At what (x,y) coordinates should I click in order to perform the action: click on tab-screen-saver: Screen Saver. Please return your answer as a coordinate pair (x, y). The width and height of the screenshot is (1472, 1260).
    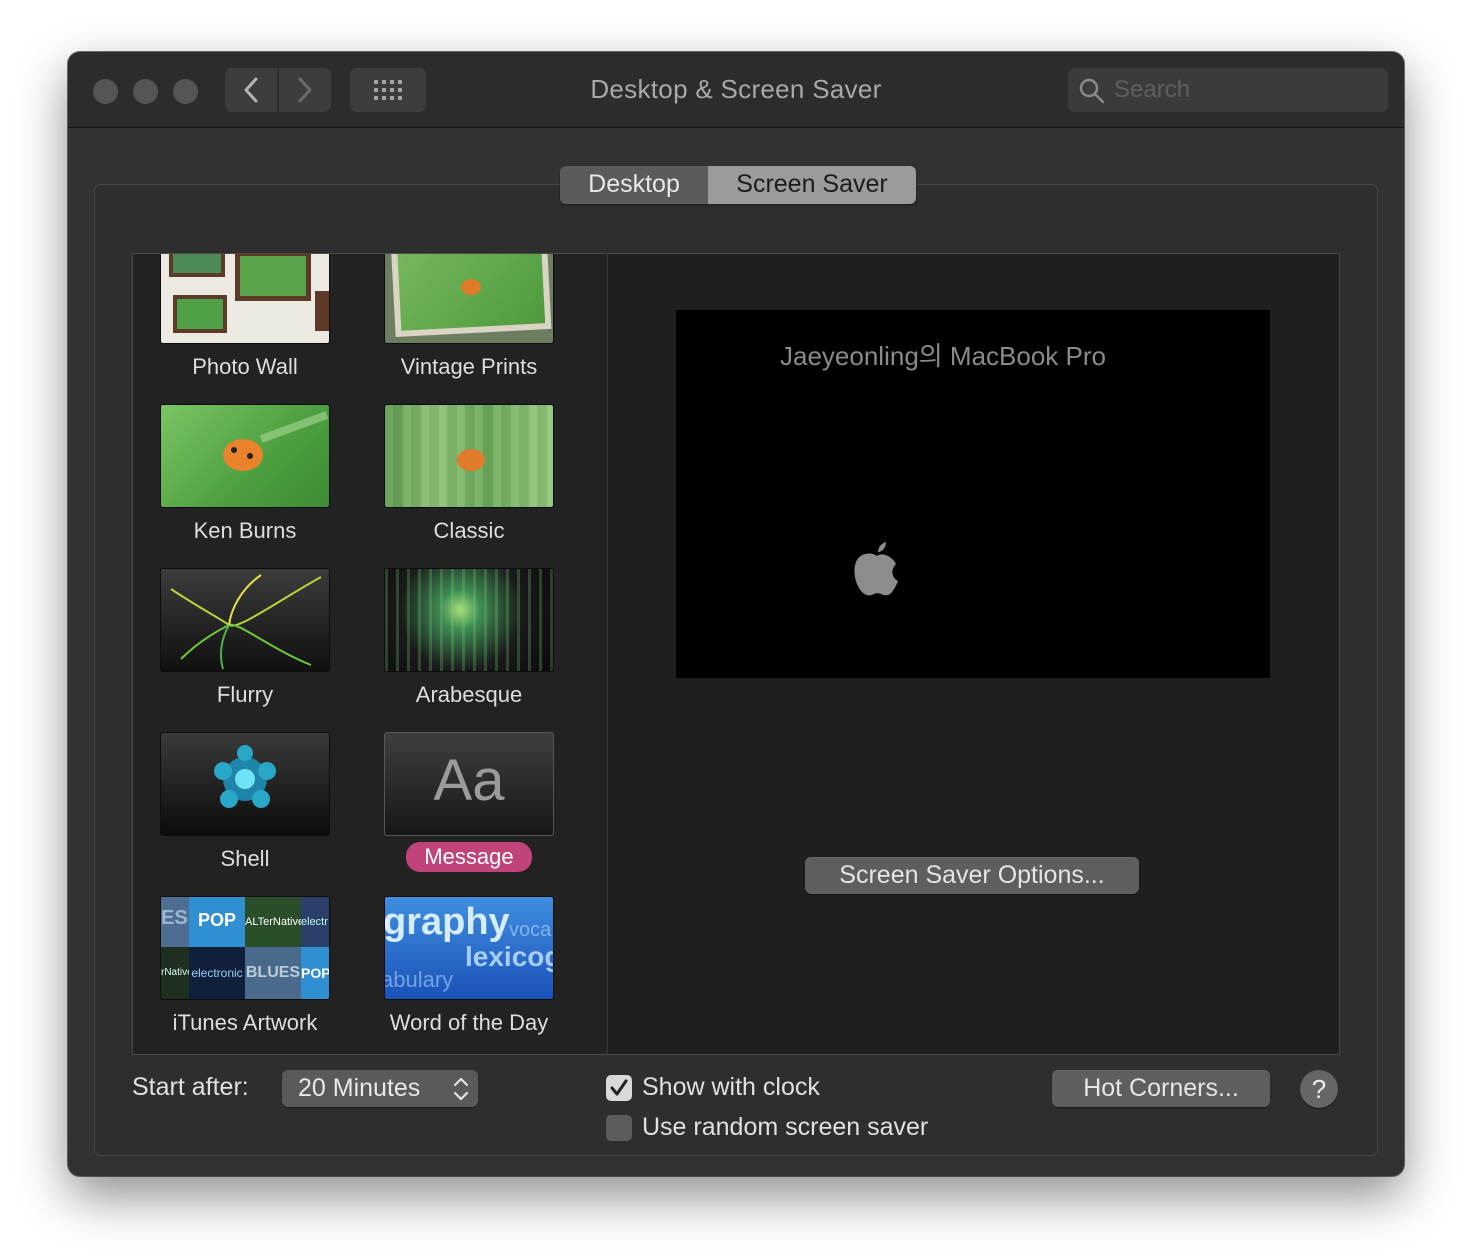
    Looking at the image, I should click on (812, 185).